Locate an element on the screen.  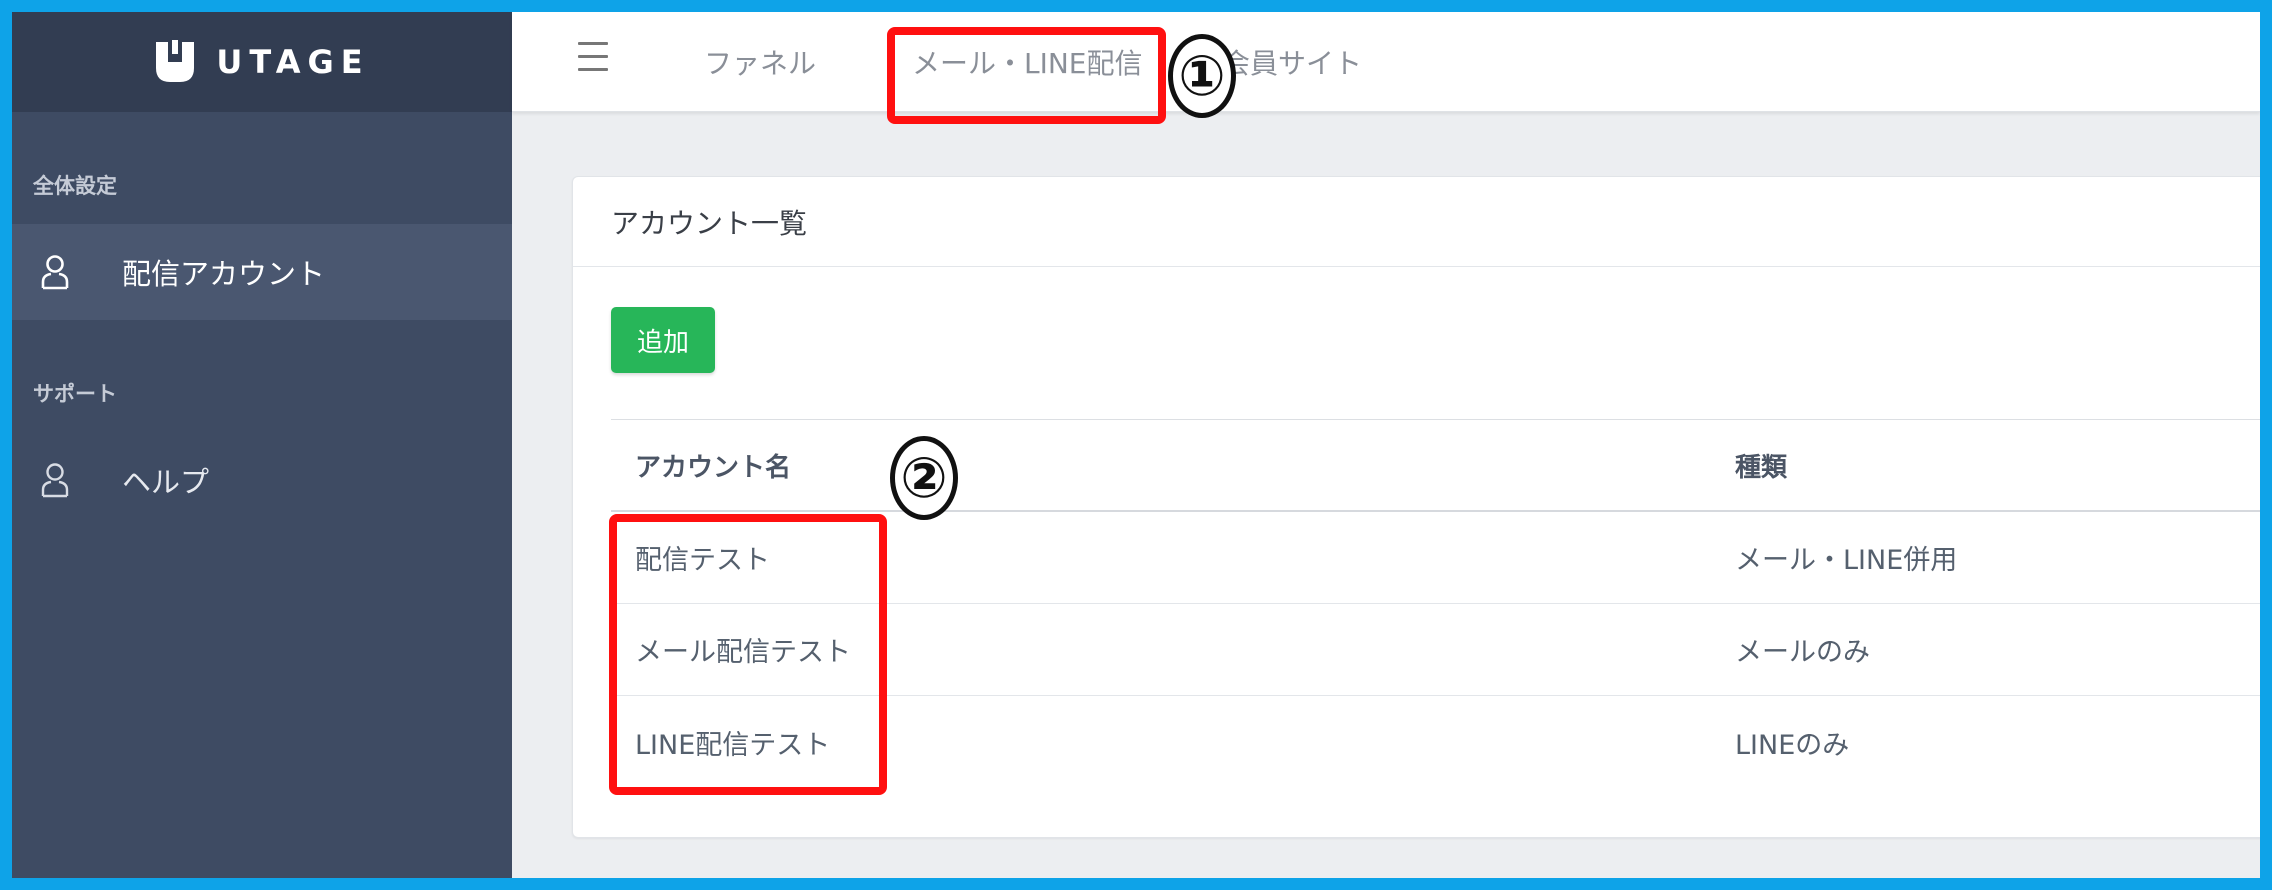
brand-header: UTAGE is located at coordinates (262, 62).